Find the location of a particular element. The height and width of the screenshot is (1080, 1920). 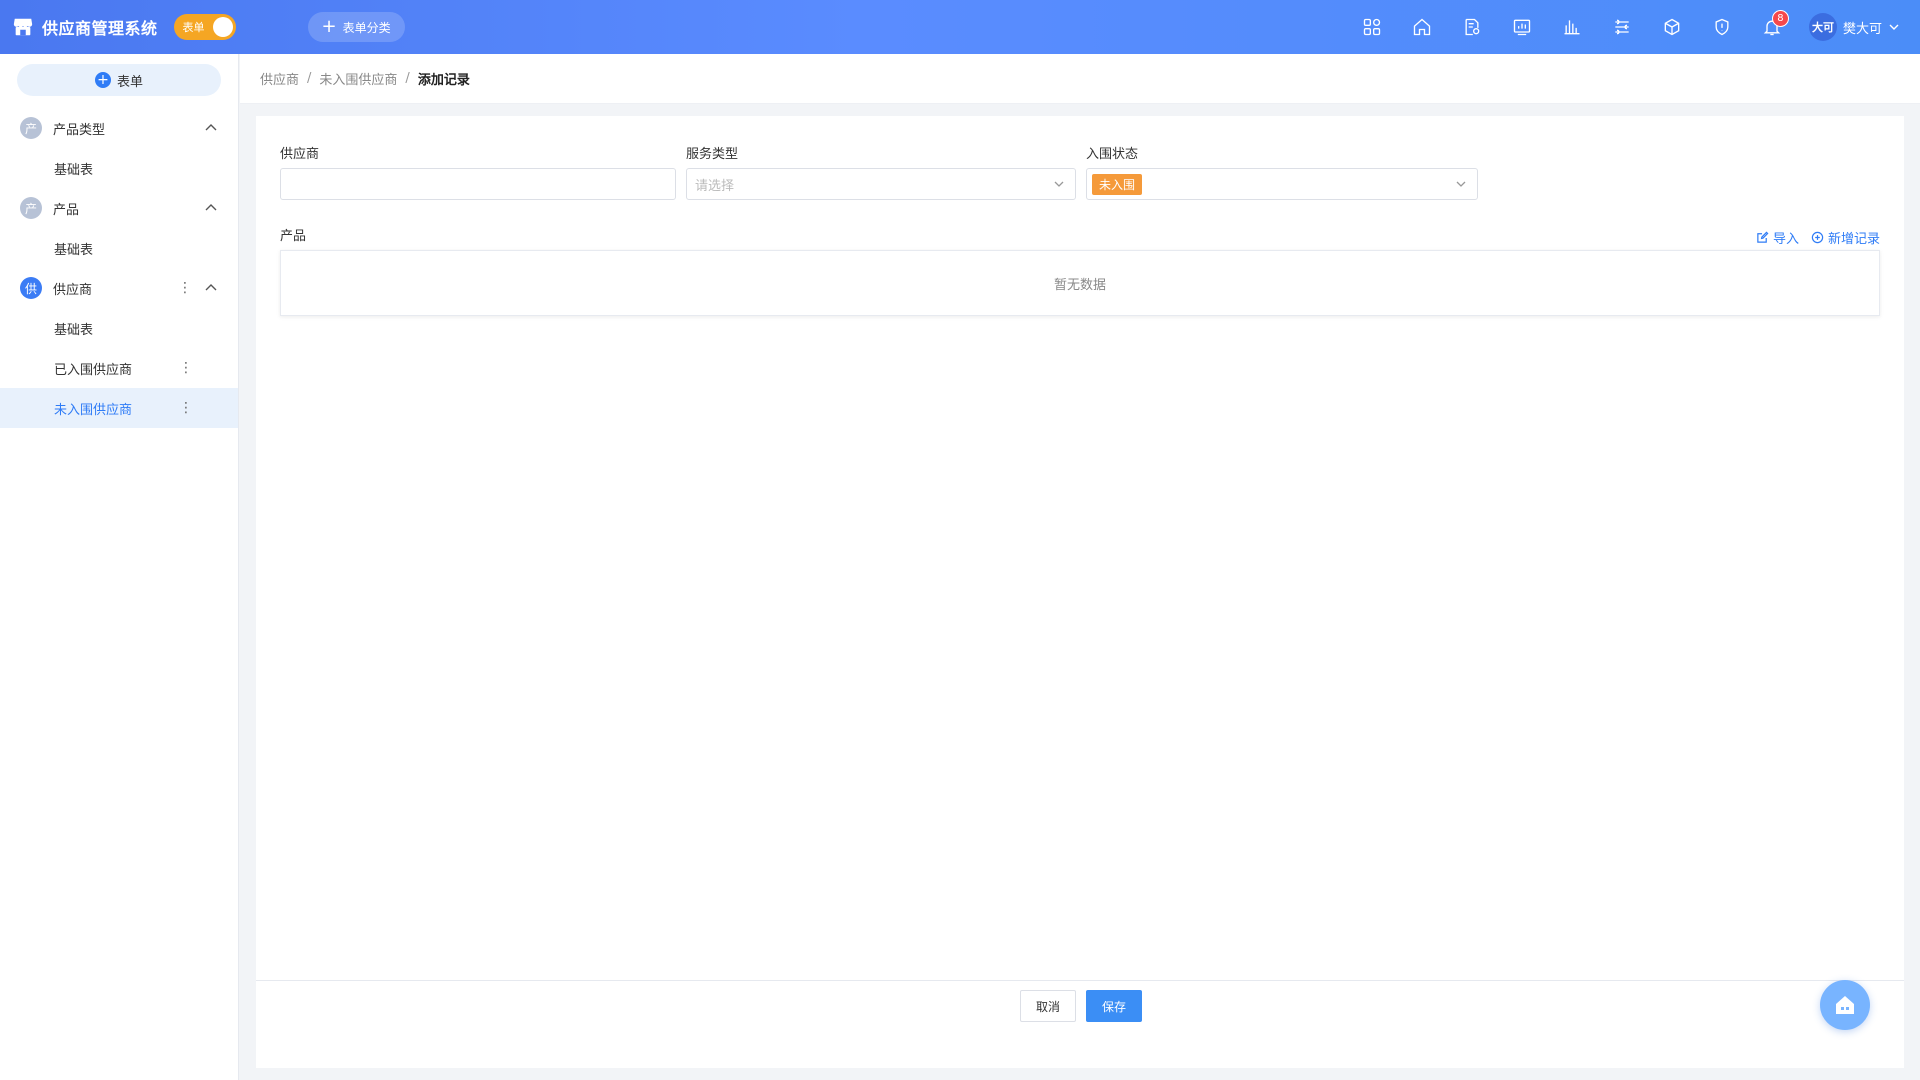

shield-icon is located at coordinates (1722, 27).